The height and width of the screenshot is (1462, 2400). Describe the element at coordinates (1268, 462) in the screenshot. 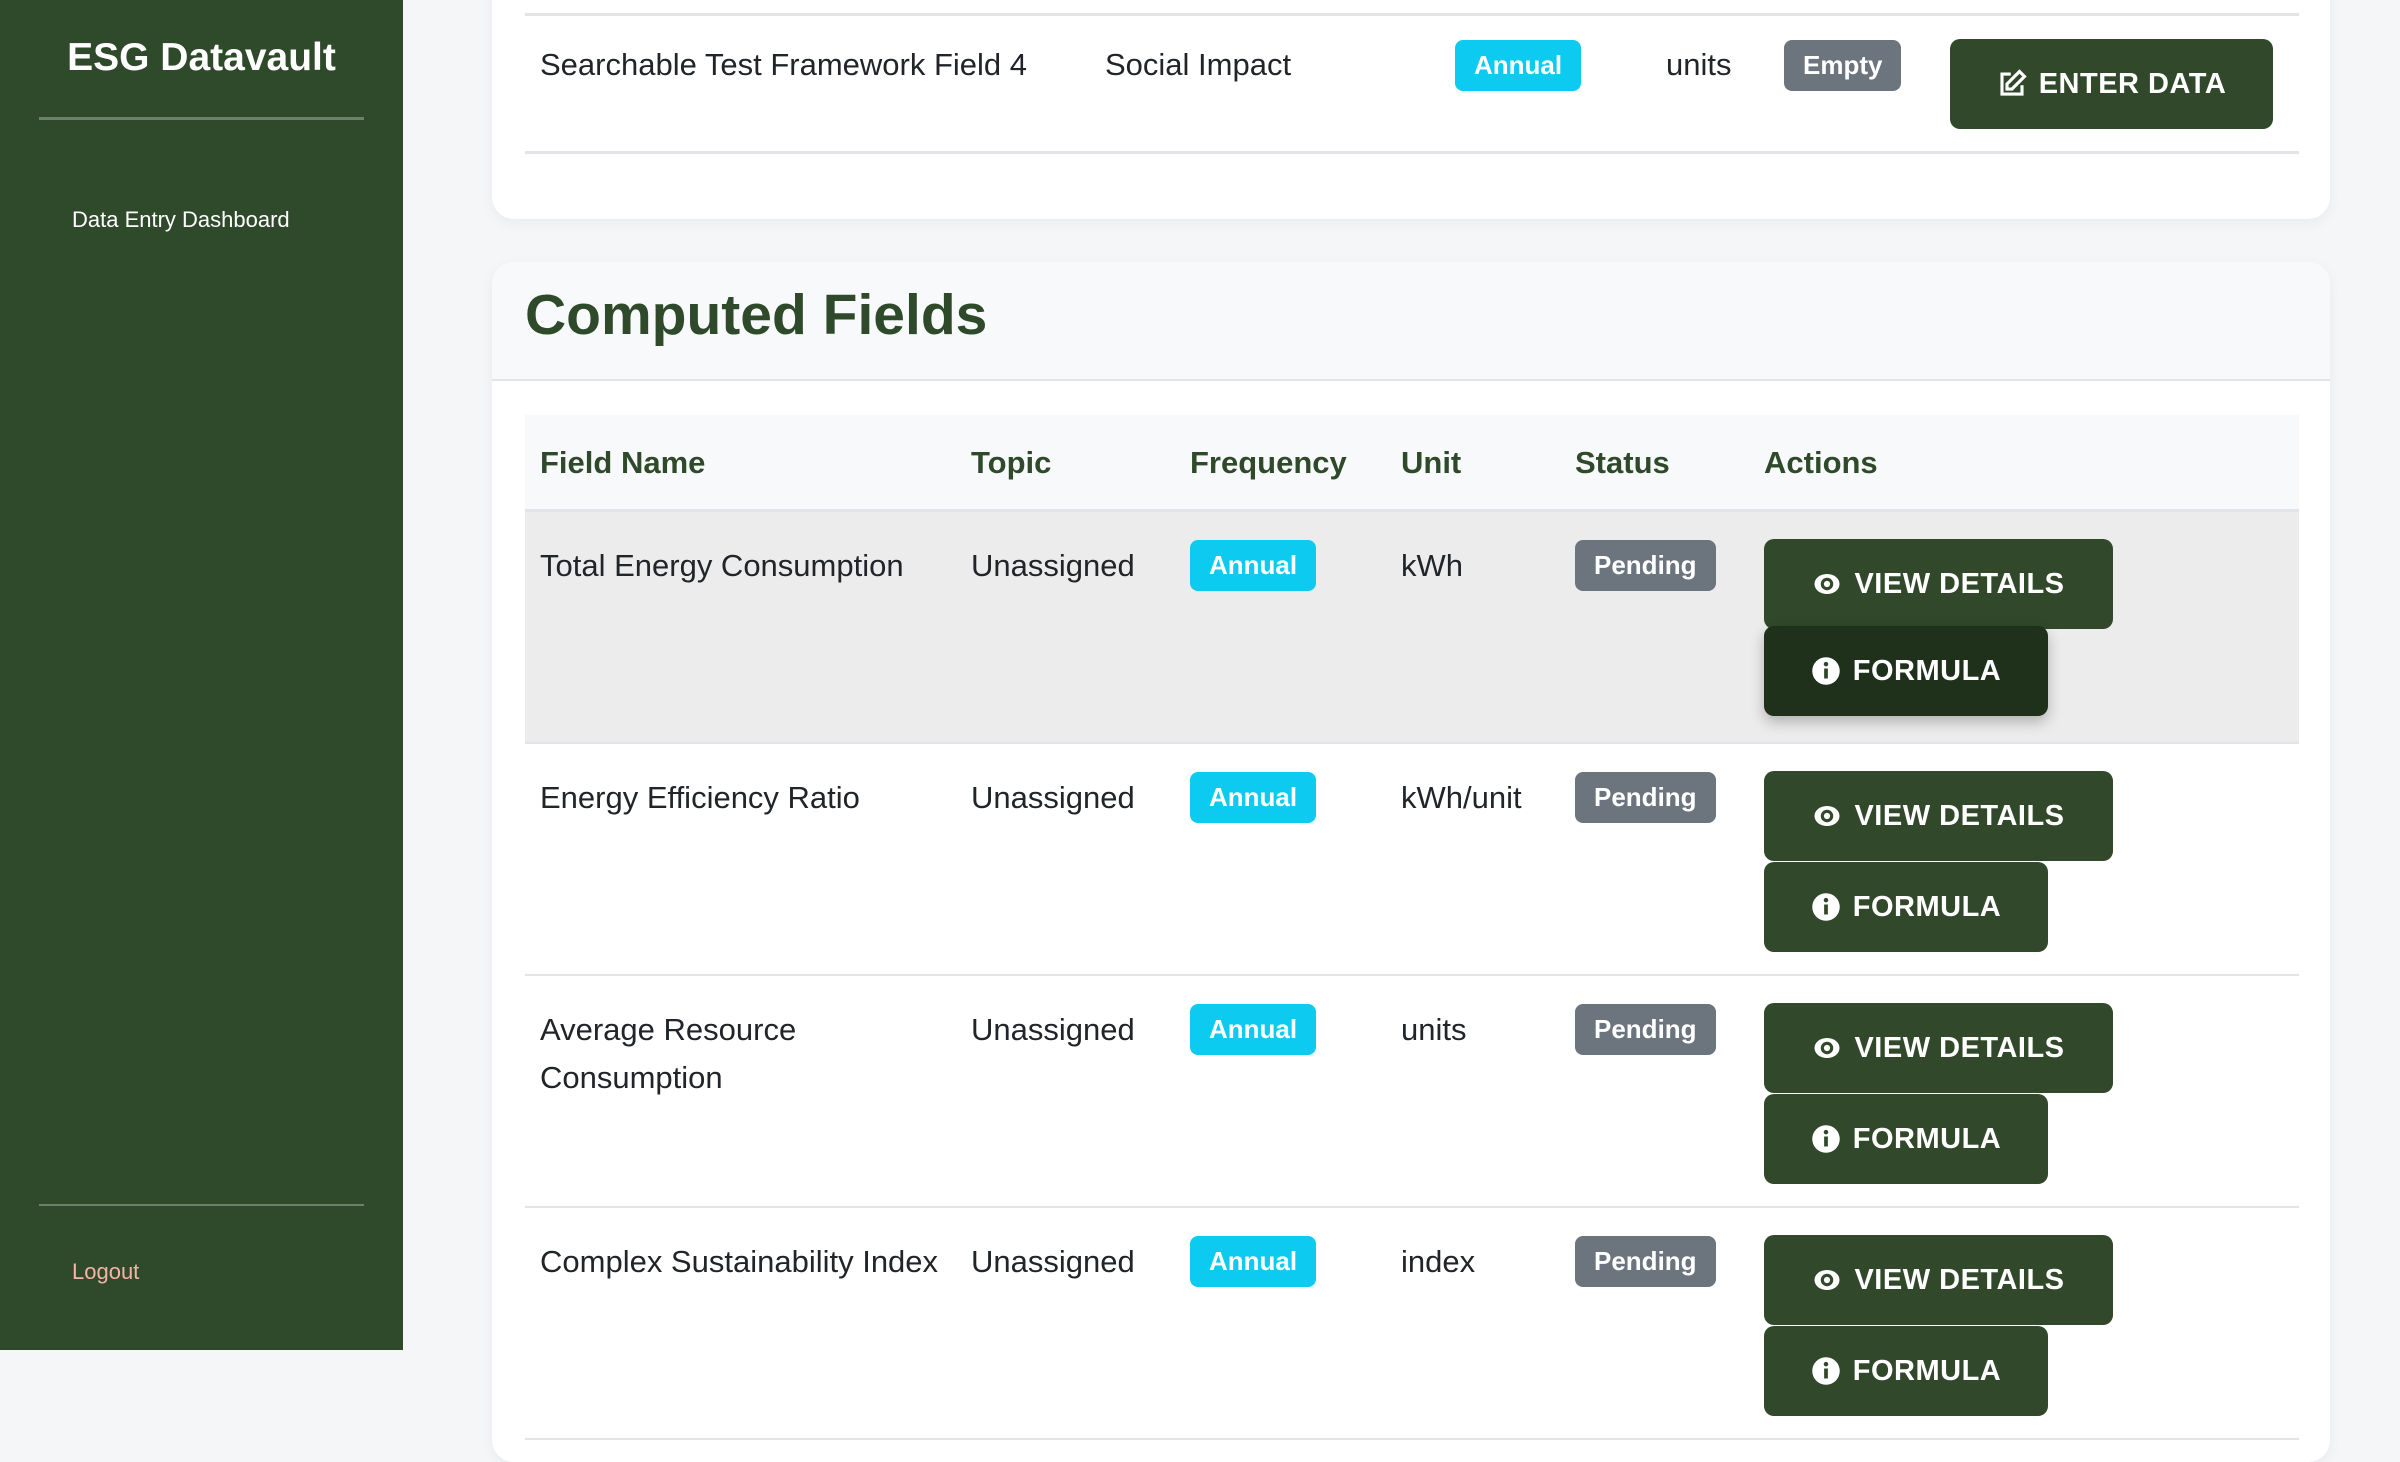

I see `col-frequency: Frequency` at that location.